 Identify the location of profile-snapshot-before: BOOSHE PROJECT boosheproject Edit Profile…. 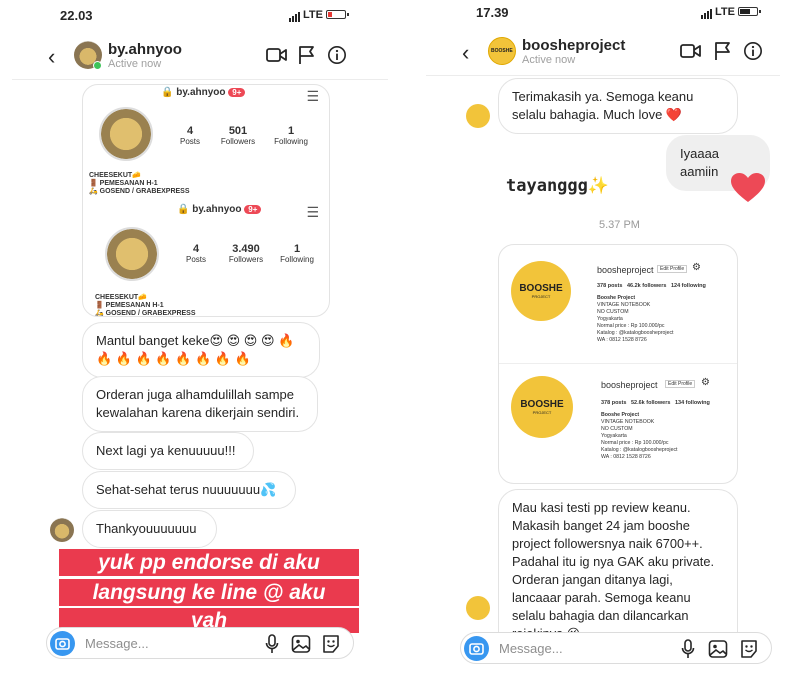
(618, 304).